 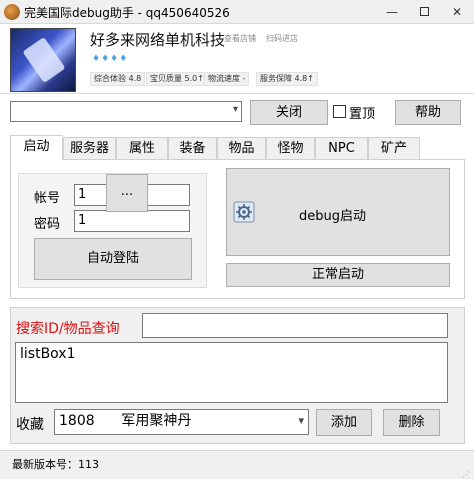 What do you see at coordinates (110, 59) in the screenshot?
I see `rating-diamonds: ♦♦♦♦` at bounding box center [110, 59].